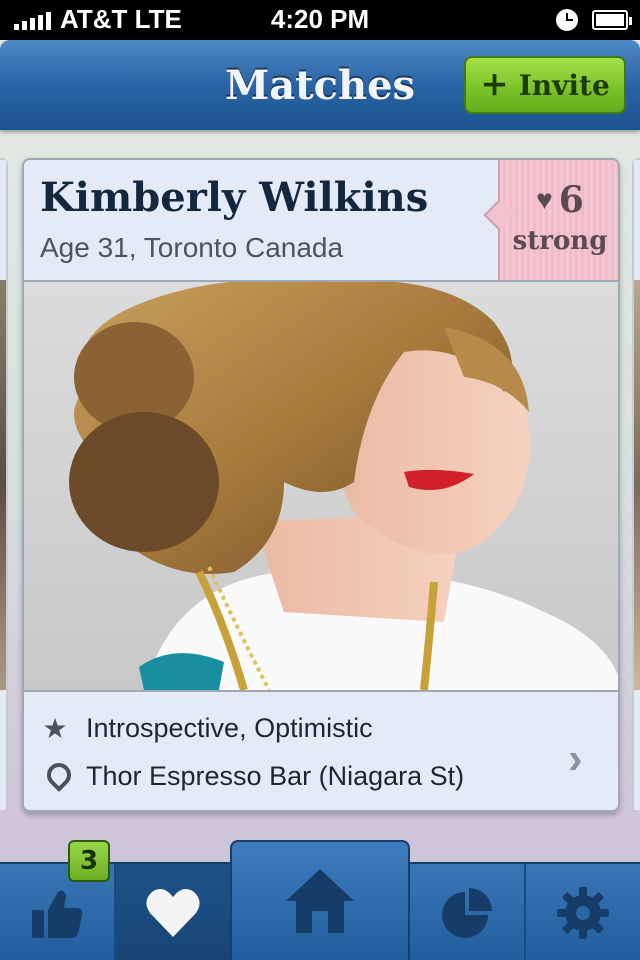 This screenshot has height=960, width=640. What do you see at coordinates (55, 728) in the screenshot?
I see `star-icon: ★` at bounding box center [55, 728].